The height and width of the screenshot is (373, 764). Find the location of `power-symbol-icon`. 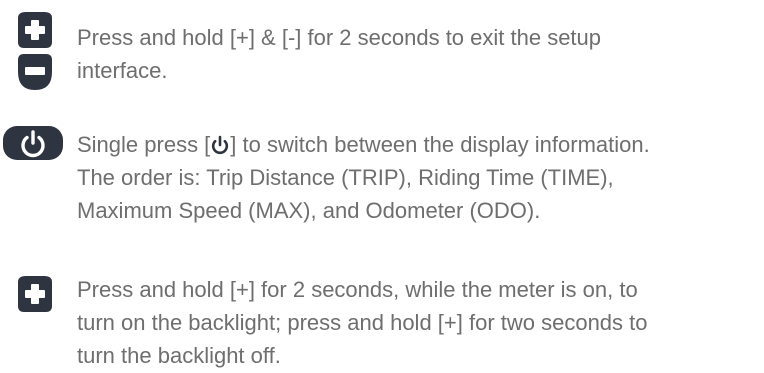

power-symbol-icon is located at coordinates (220, 145).